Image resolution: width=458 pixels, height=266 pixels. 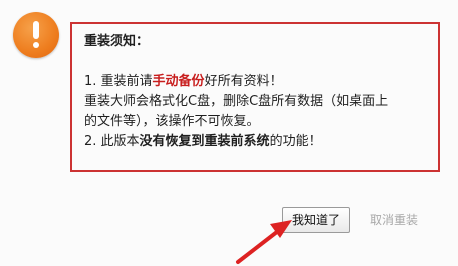 What do you see at coordinates (117, 41) in the screenshot?
I see `notice-title: 重装须知：` at bounding box center [117, 41].